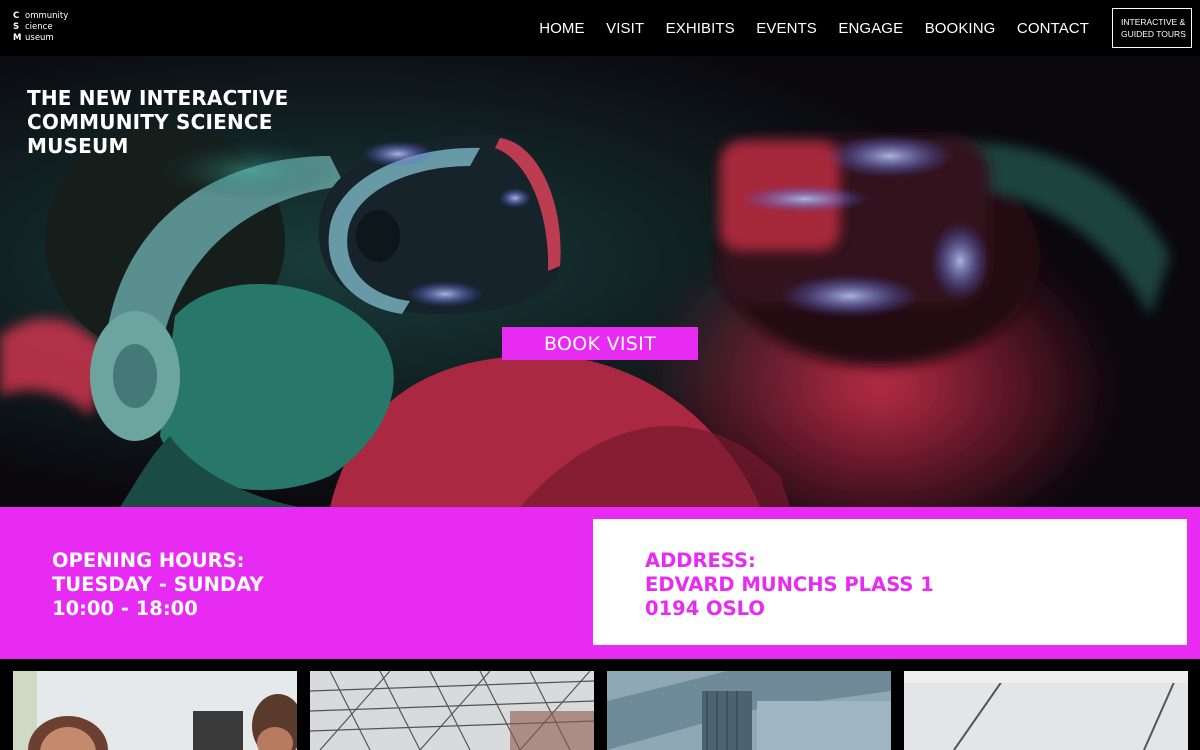  What do you see at coordinates (47, 16) in the screenshot?
I see `logo-word-rest: ommunity` at bounding box center [47, 16].